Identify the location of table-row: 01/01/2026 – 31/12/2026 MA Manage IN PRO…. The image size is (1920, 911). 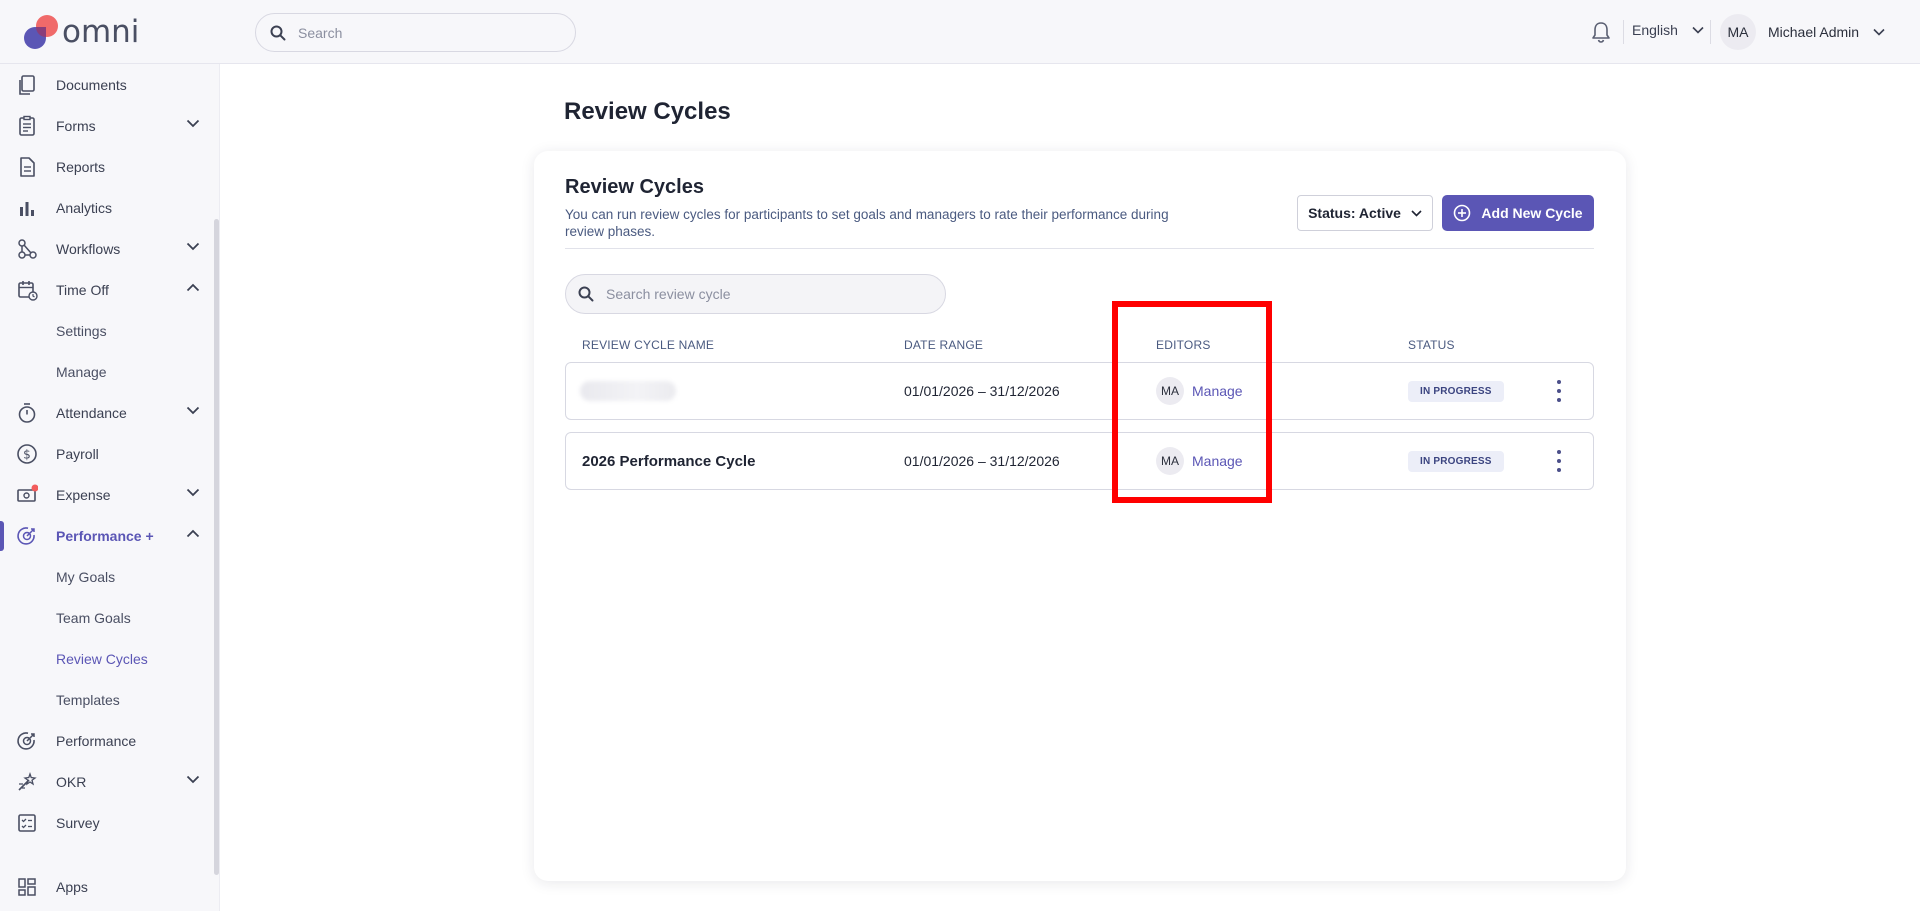
(1079, 391).